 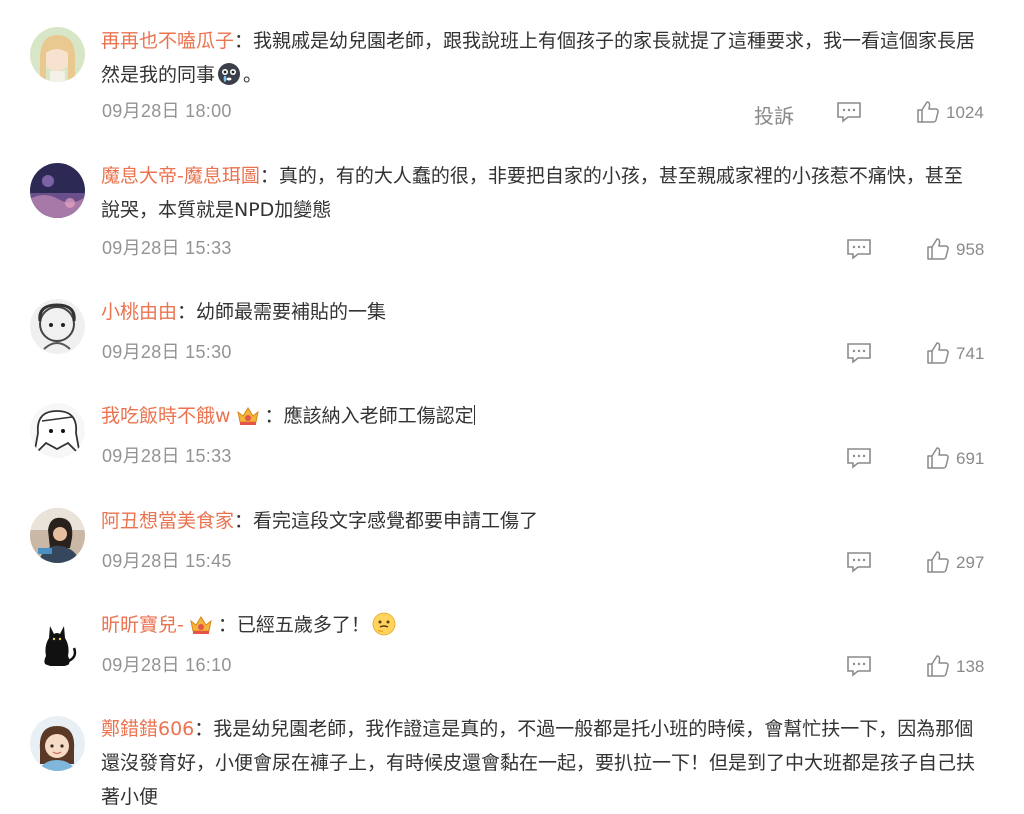 I want to click on like-count: 958, so click(x=970, y=249).